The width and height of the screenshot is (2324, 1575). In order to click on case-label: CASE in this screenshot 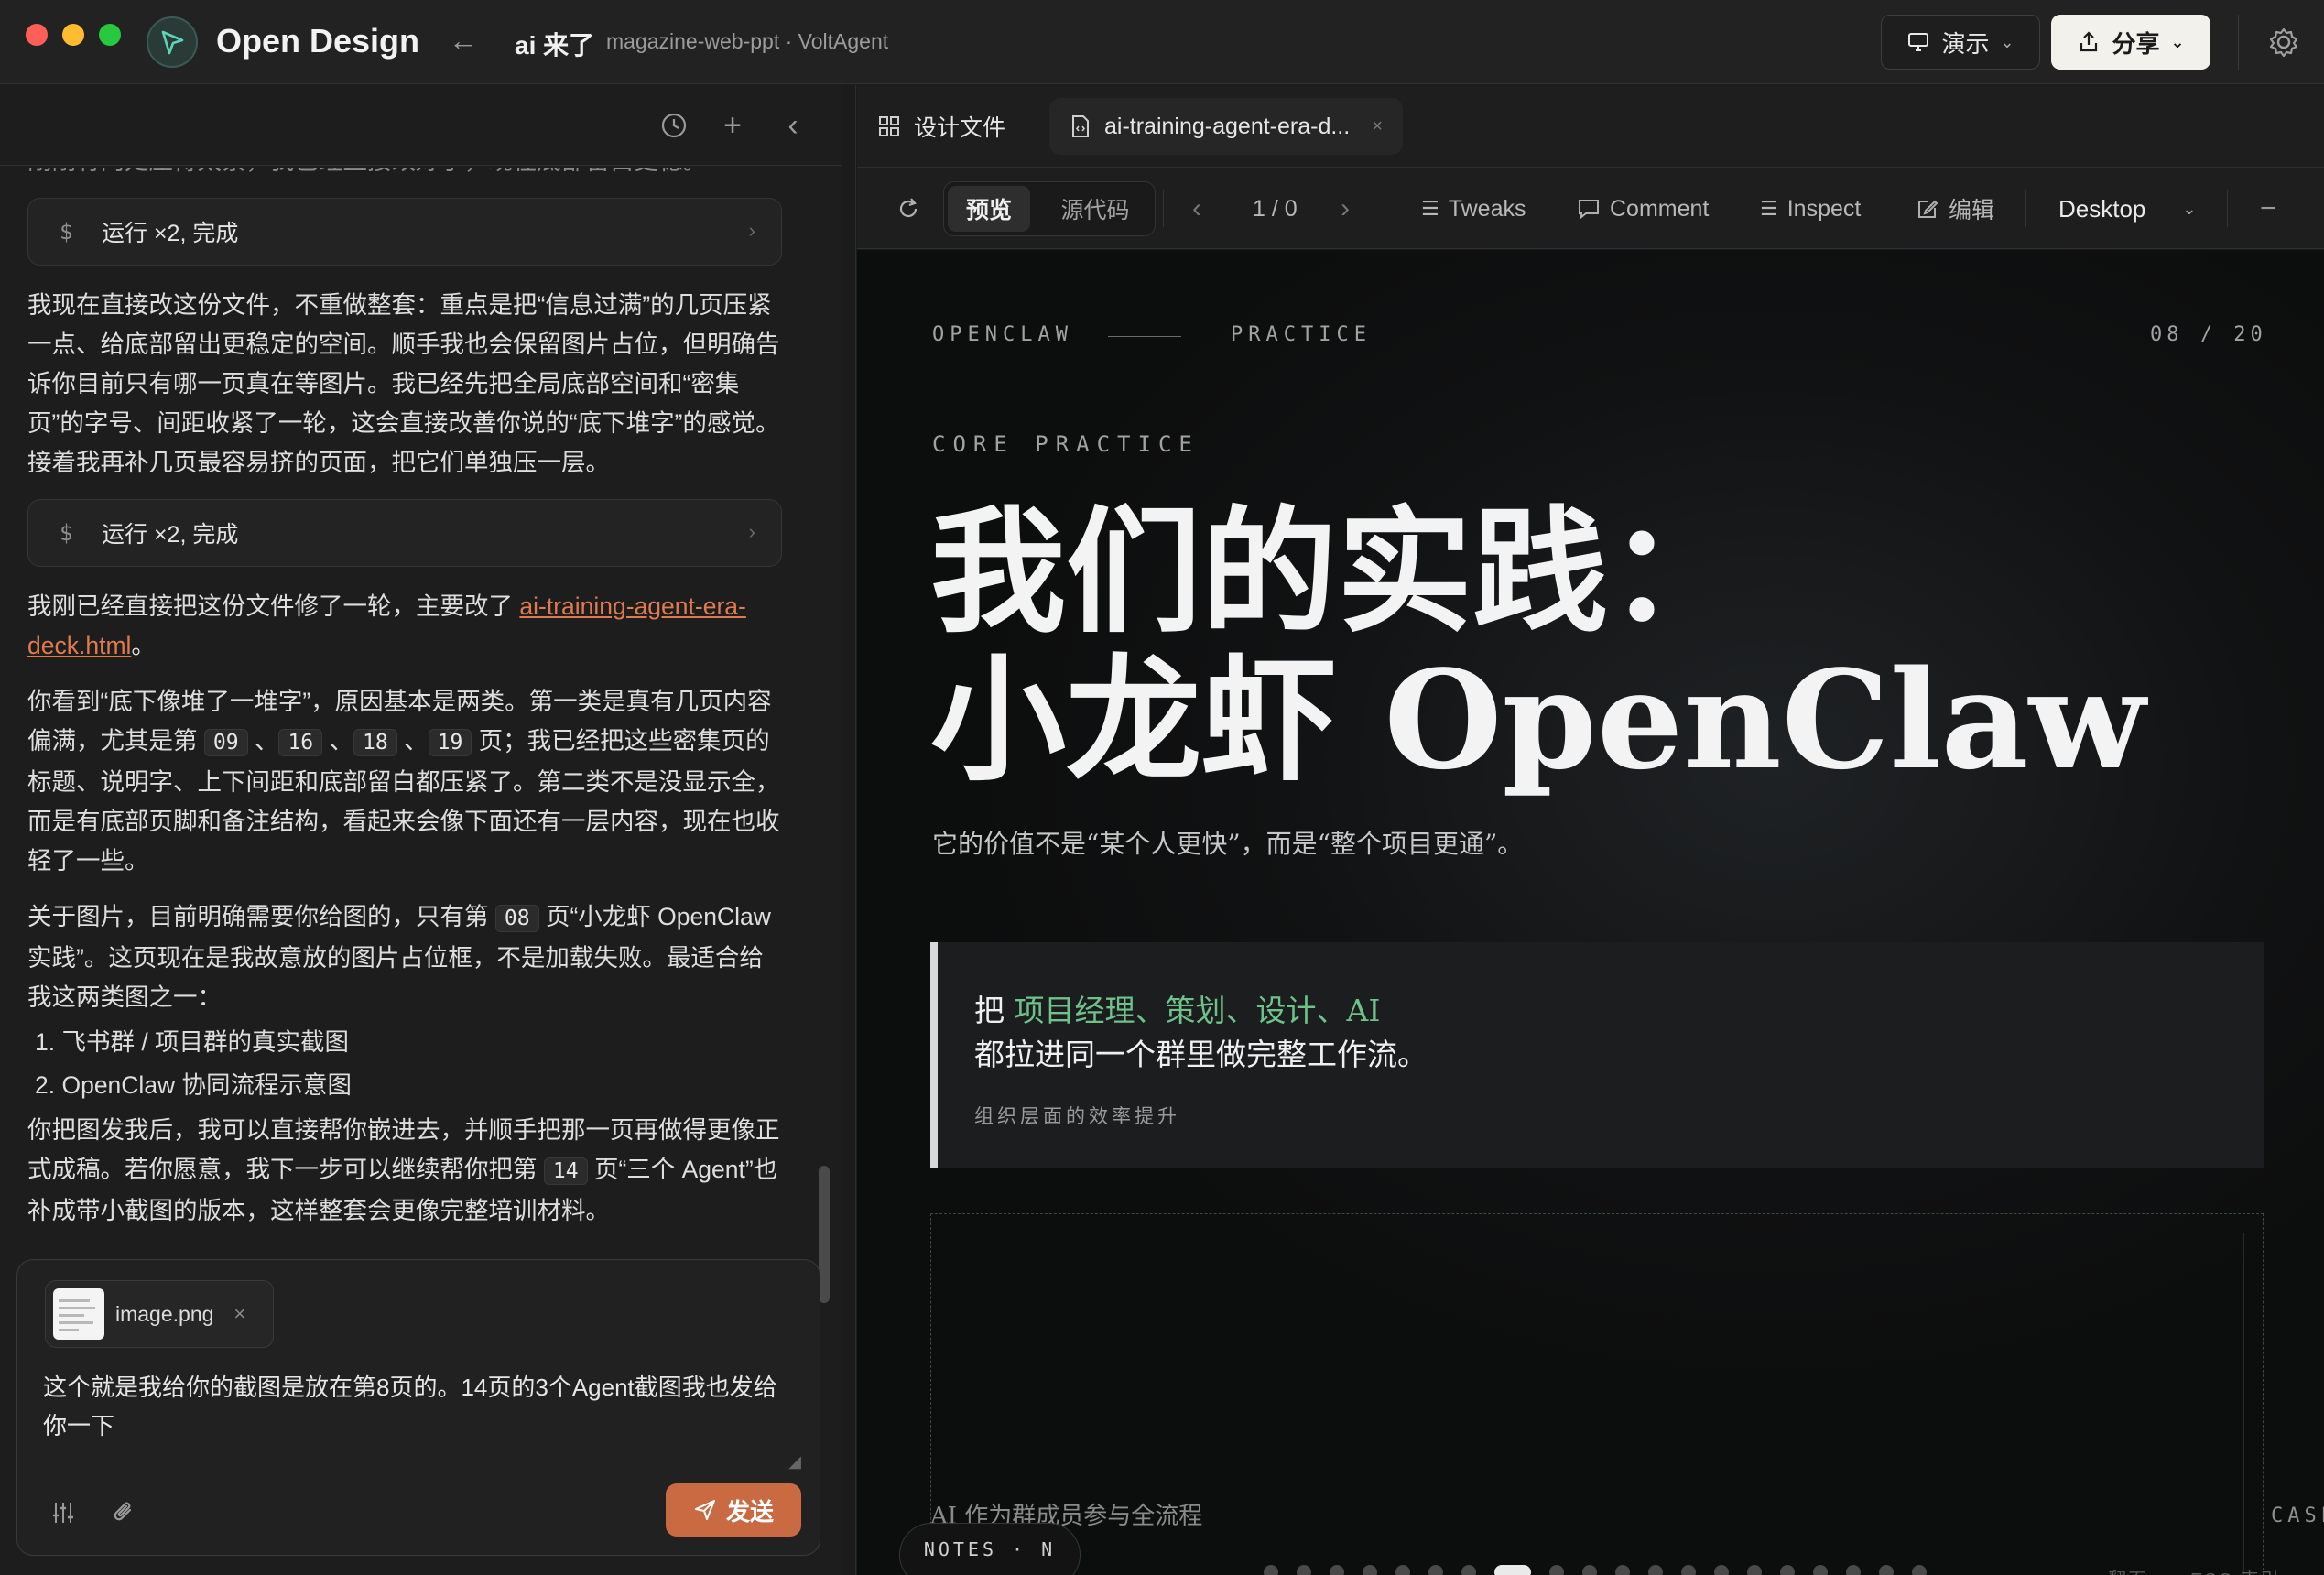, I will do `click(2298, 1515)`.